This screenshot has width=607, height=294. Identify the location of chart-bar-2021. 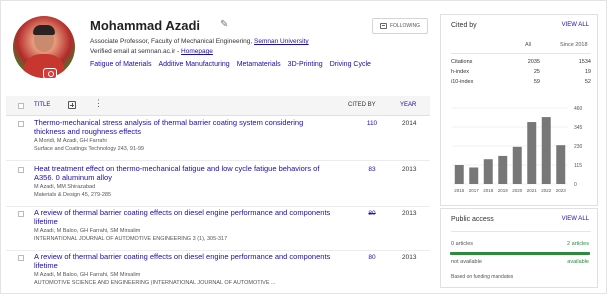
(532, 153).